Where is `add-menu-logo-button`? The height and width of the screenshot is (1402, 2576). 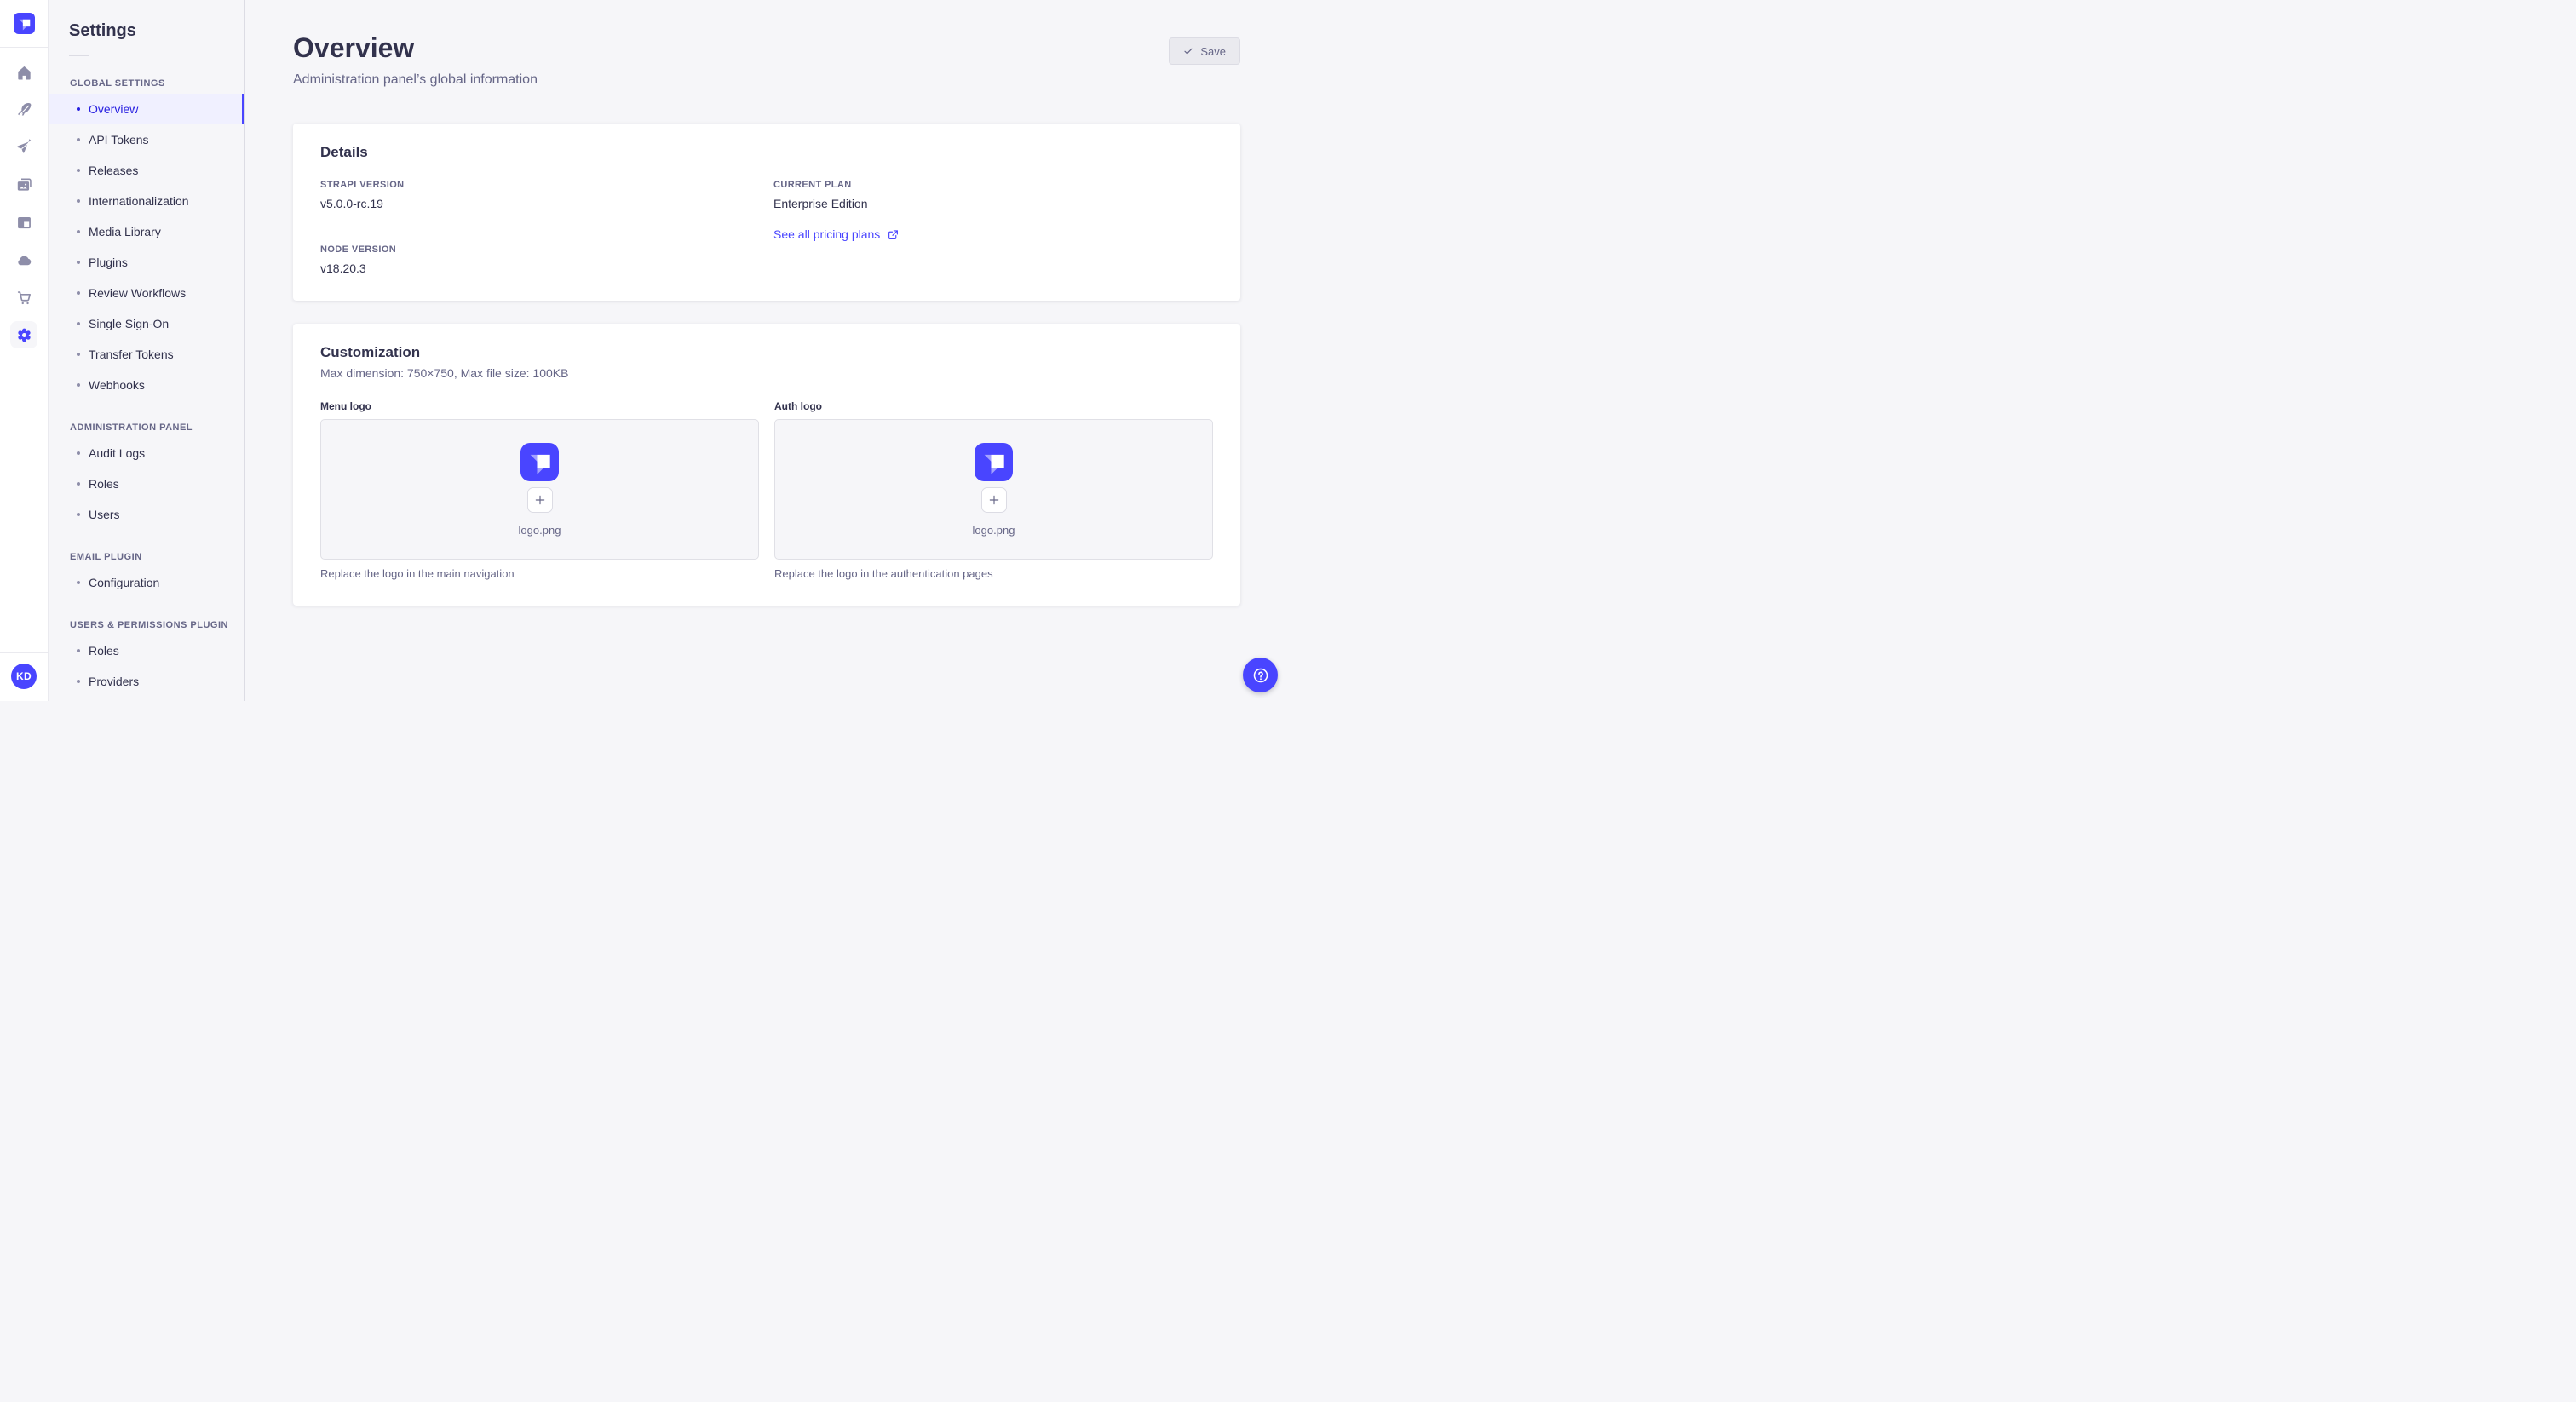
add-menu-logo-button is located at coordinates (539, 500).